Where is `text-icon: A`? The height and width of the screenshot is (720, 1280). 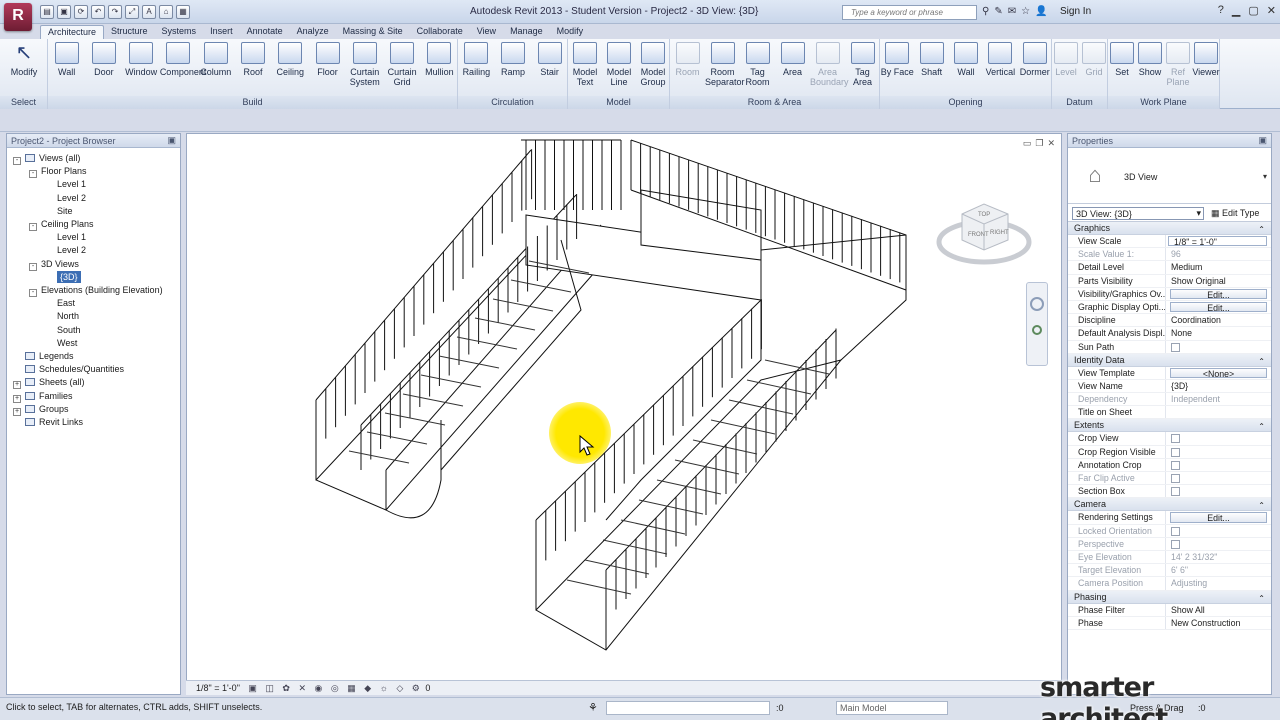 text-icon: A is located at coordinates (149, 12).